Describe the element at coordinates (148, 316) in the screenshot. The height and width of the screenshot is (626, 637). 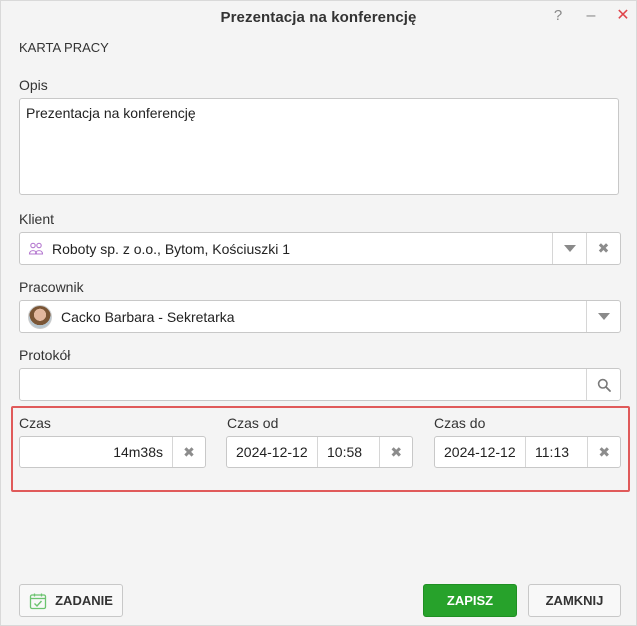
I see `pracownik-value: Cacko Barbara - Sekretarka` at that location.